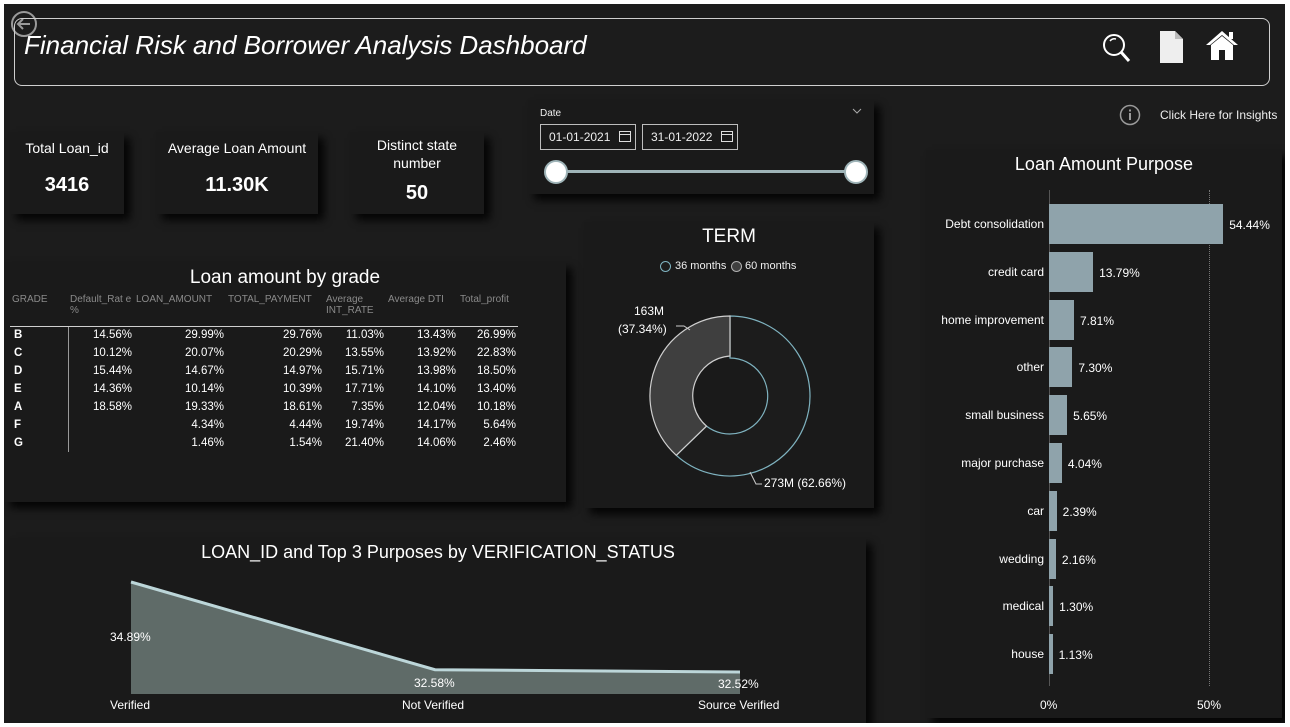  Describe the element at coordinates (1023, 606) in the screenshot. I see `bar-category-label: medical` at that location.